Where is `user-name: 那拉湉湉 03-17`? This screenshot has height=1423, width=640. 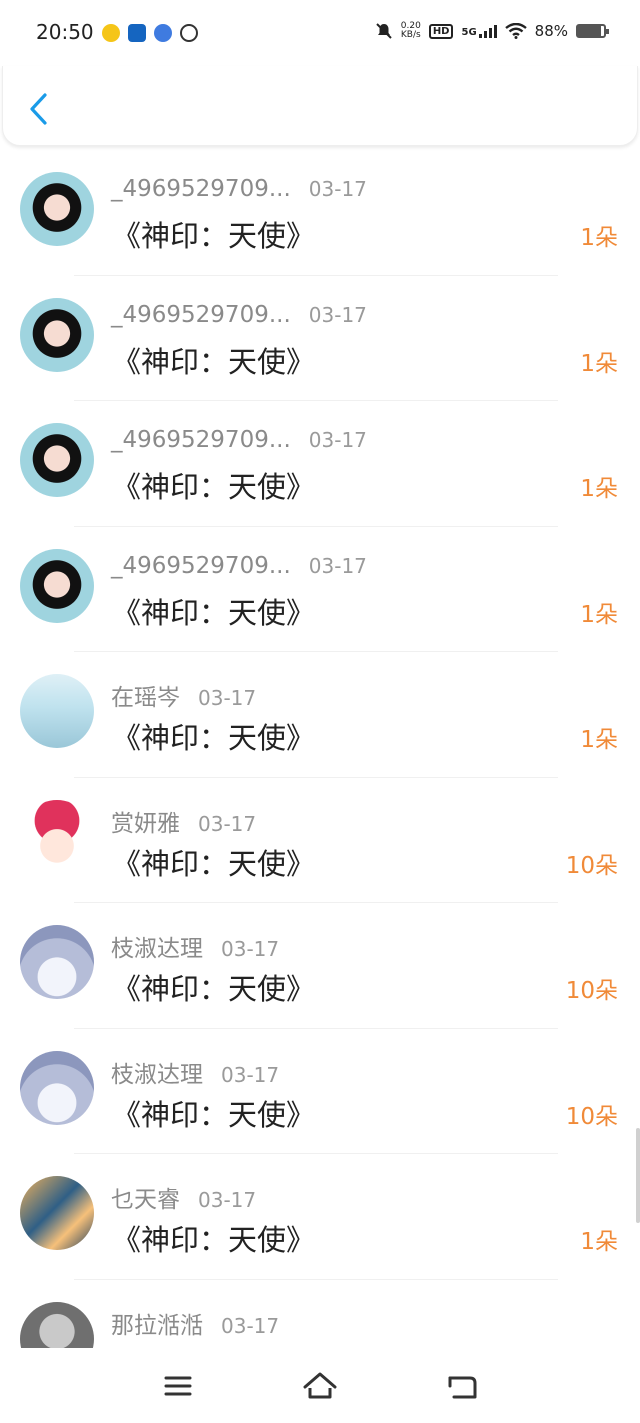
user-name: 那拉湉湉 03-17 is located at coordinates (195, 1325).